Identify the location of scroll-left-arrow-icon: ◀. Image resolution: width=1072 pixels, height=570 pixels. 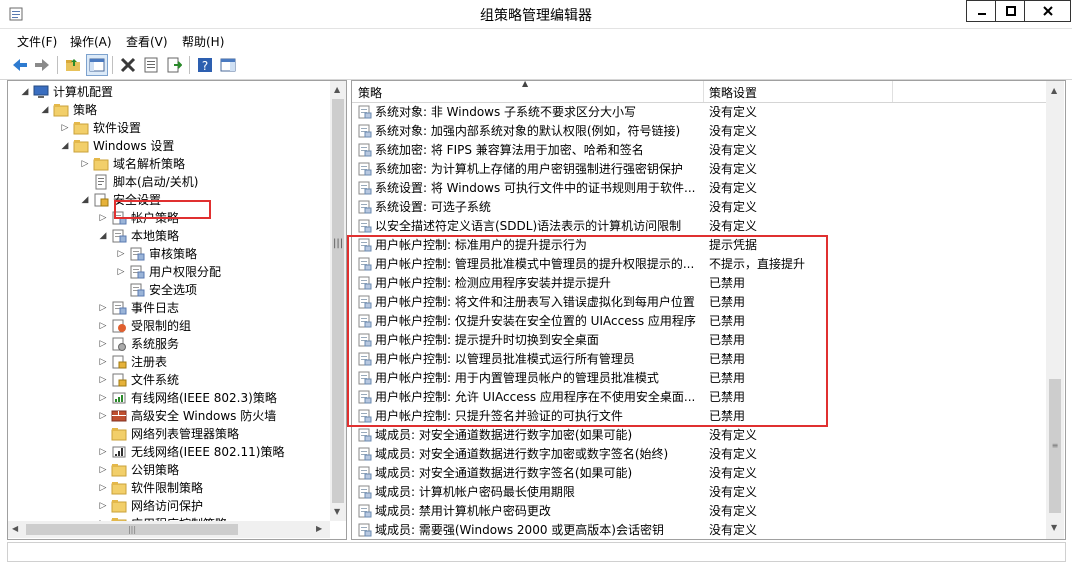
(15, 528).